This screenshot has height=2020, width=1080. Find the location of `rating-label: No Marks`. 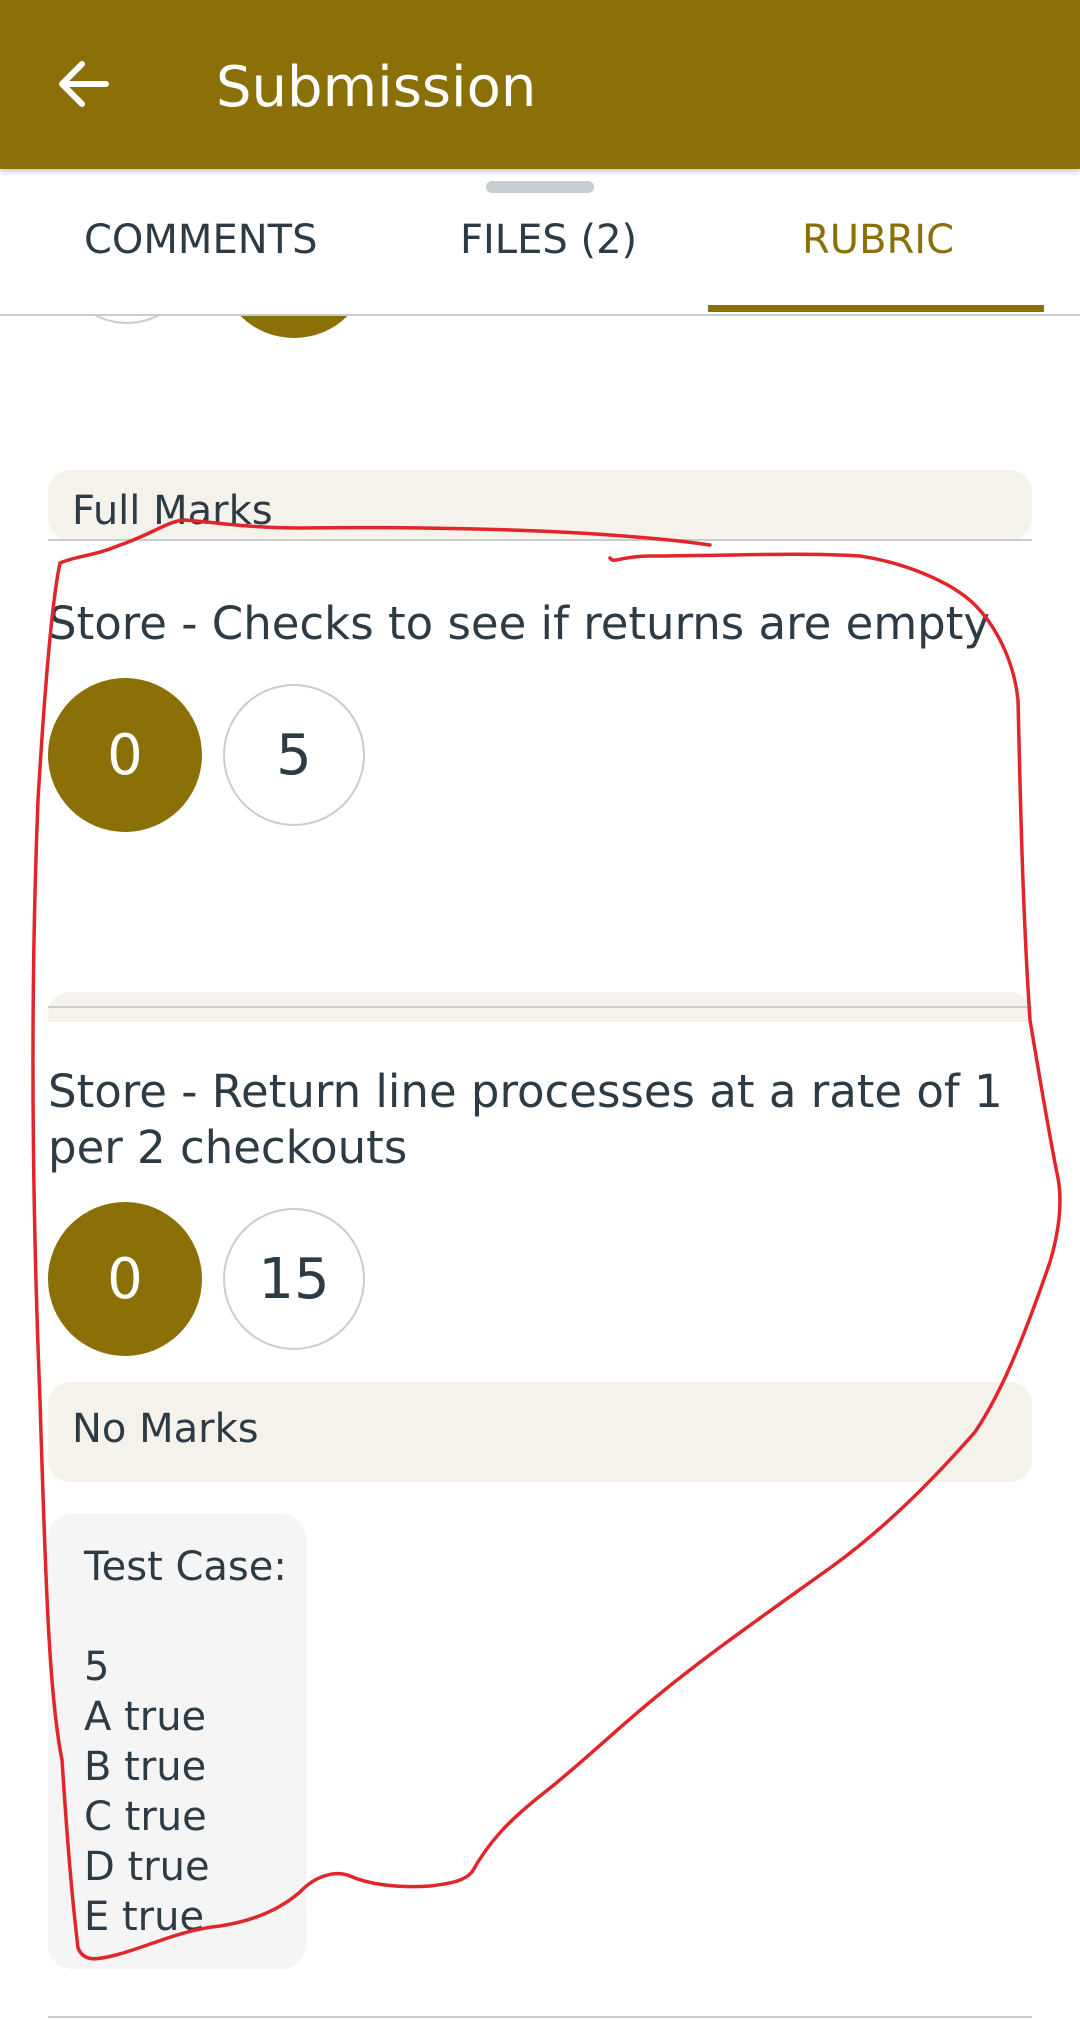

rating-label: No Marks is located at coordinates (165, 1429).